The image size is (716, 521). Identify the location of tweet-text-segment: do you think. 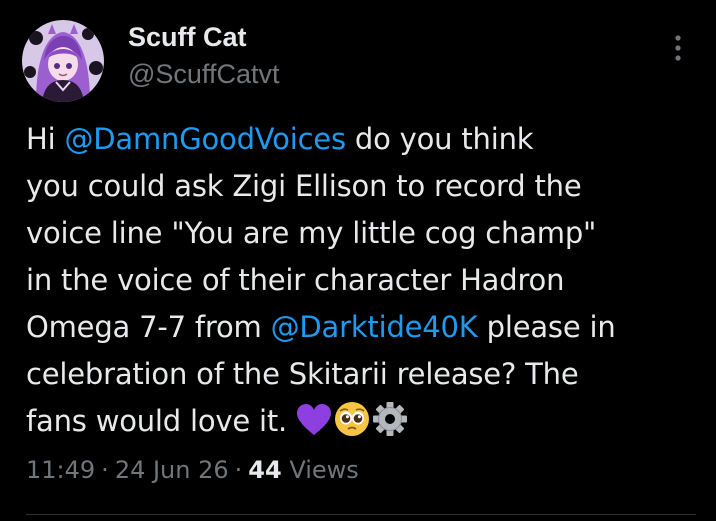
(439, 139).